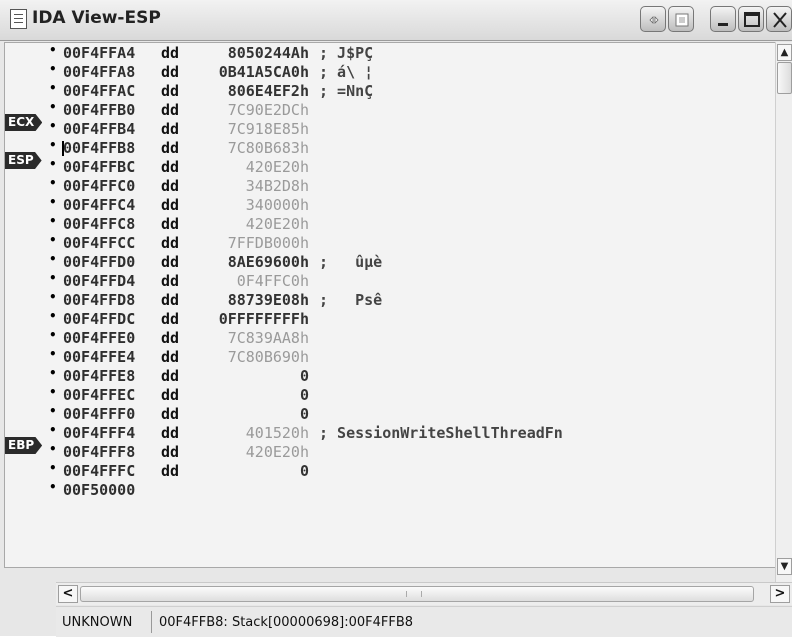 Image resolution: width=792 pixels, height=637 pixels. What do you see at coordinates (390, 281) in the screenshot?
I see `listing-row: • 00F4FFD4 dd 0F4FFC0h` at bounding box center [390, 281].